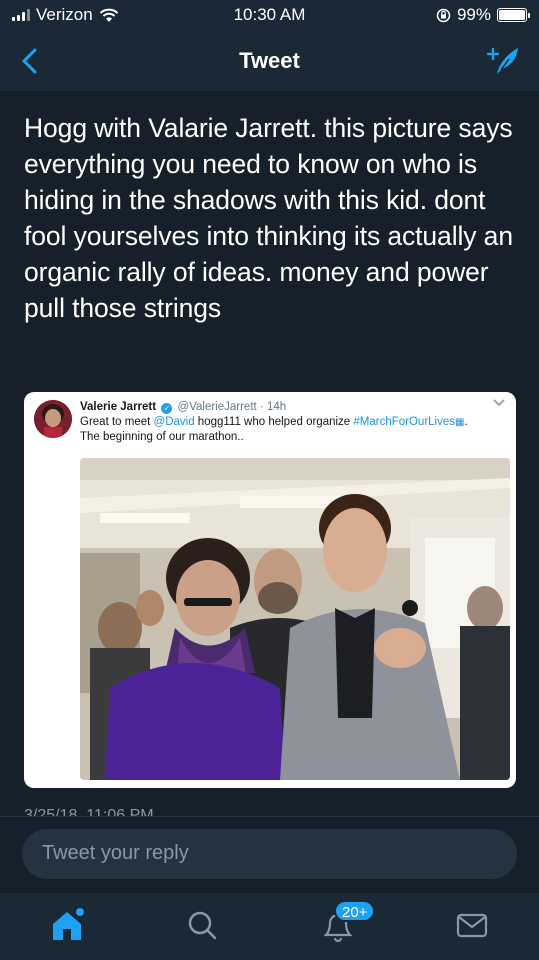 Image resolution: width=539 pixels, height=960 pixels. What do you see at coordinates (269, 926) in the screenshot?
I see `tab-bar` at bounding box center [269, 926].